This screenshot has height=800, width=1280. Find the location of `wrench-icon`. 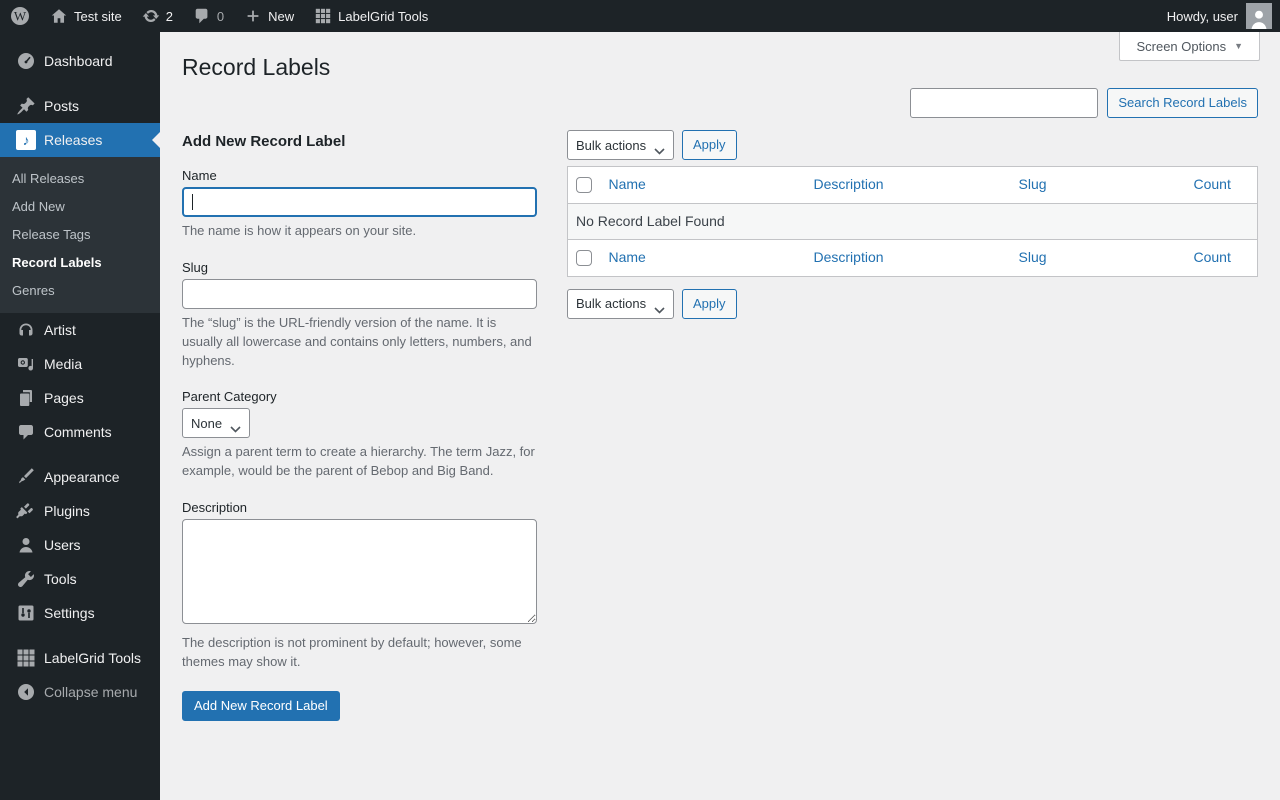

wrench-icon is located at coordinates (26, 579).